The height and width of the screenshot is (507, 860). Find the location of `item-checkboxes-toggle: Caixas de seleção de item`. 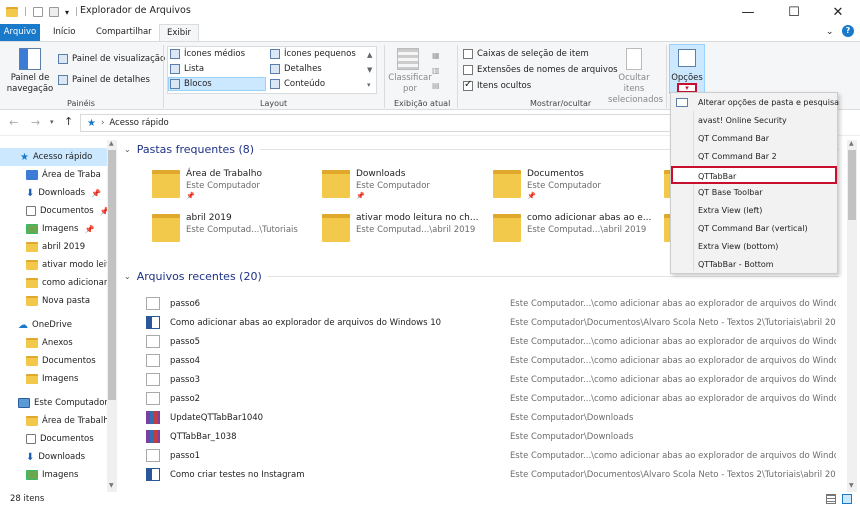

item-checkboxes-toggle: Caixas de seleção de item is located at coordinates (526, 54).